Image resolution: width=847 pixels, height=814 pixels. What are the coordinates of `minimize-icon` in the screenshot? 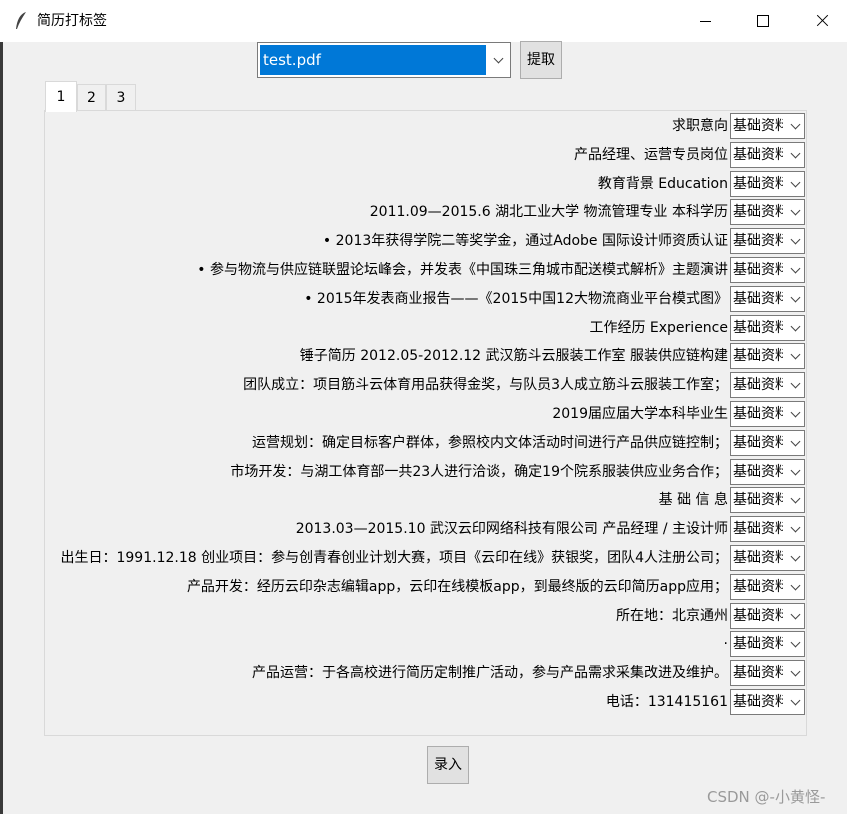 It's located at (705, 21).